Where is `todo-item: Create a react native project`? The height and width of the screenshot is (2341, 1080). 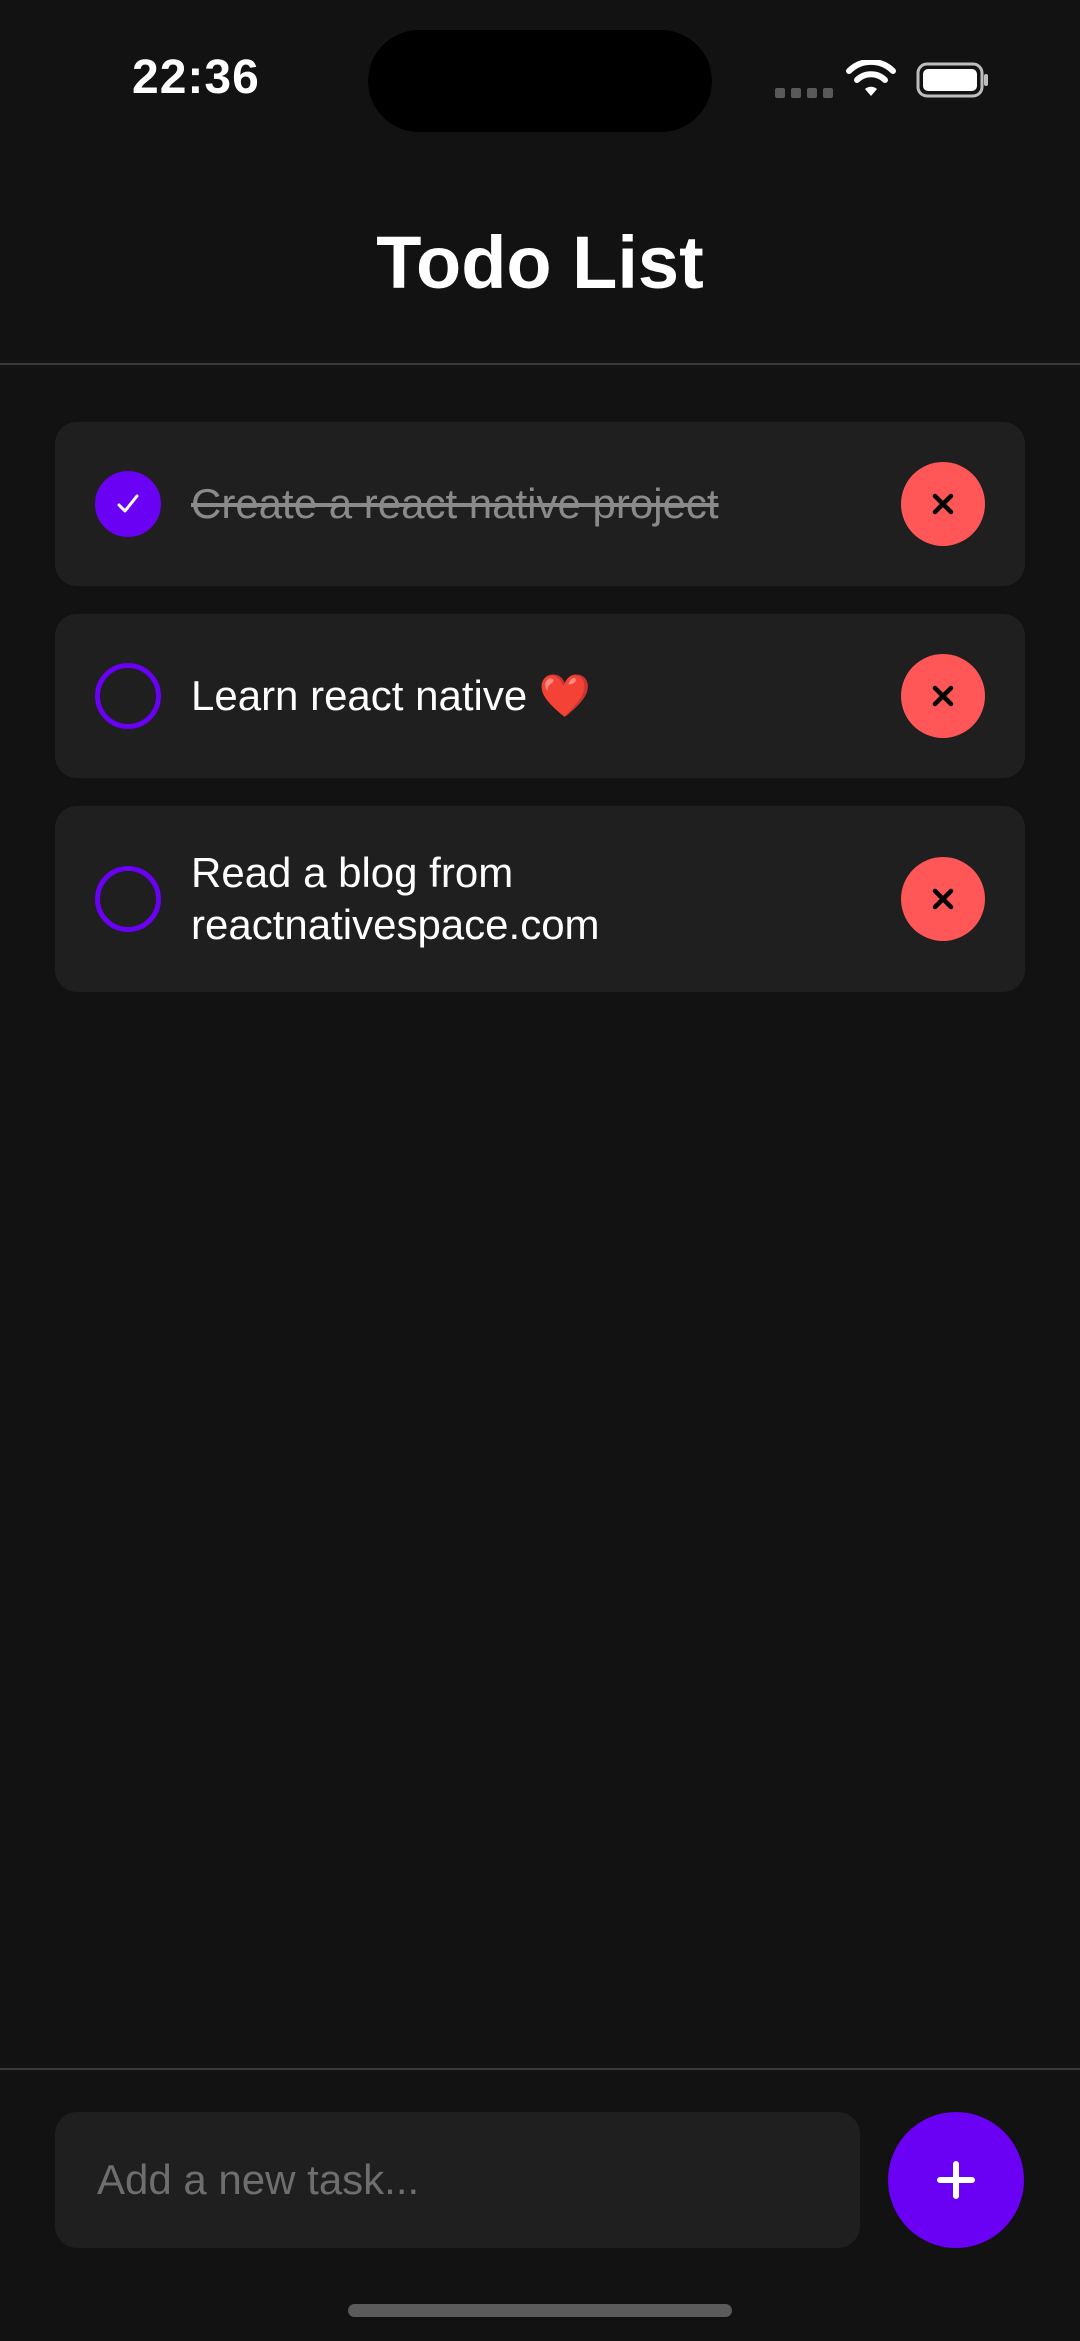
todo-item: Create a react native project is located at coordinates (540, 504).